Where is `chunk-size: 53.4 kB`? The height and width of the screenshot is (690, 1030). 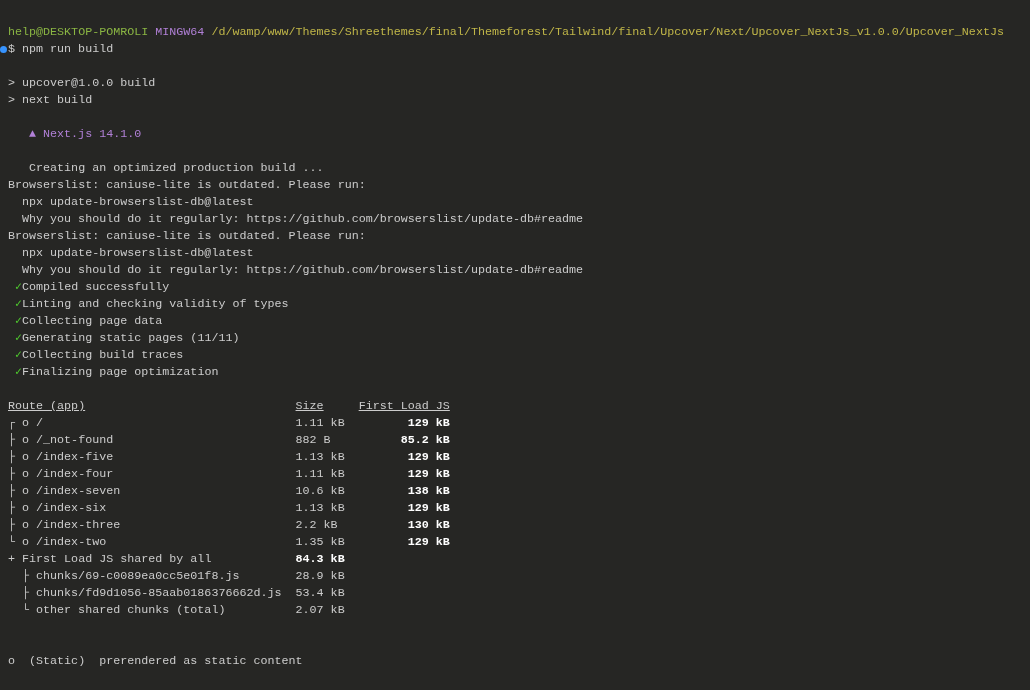 chunk-size: 53.4 kB is located at coordinates (320, 593).